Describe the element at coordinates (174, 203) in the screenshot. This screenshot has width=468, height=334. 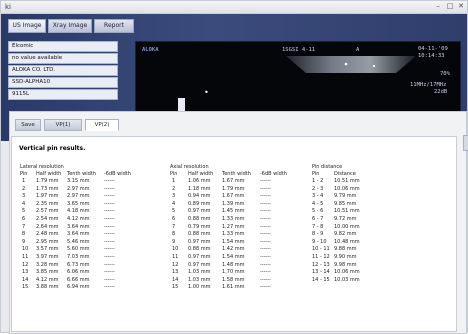
I see `axial-row-cell: 4` at that location.